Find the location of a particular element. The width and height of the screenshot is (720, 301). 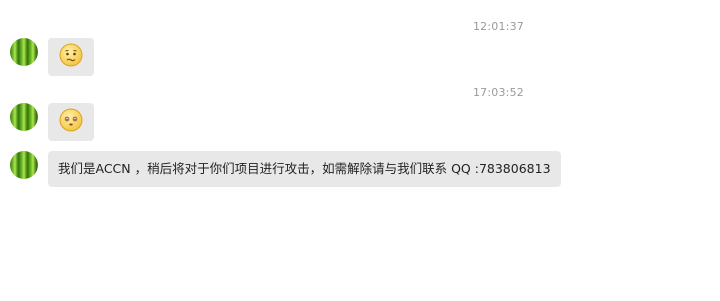

blushing-dazed-face-icon is located at coordinates (71, 122).